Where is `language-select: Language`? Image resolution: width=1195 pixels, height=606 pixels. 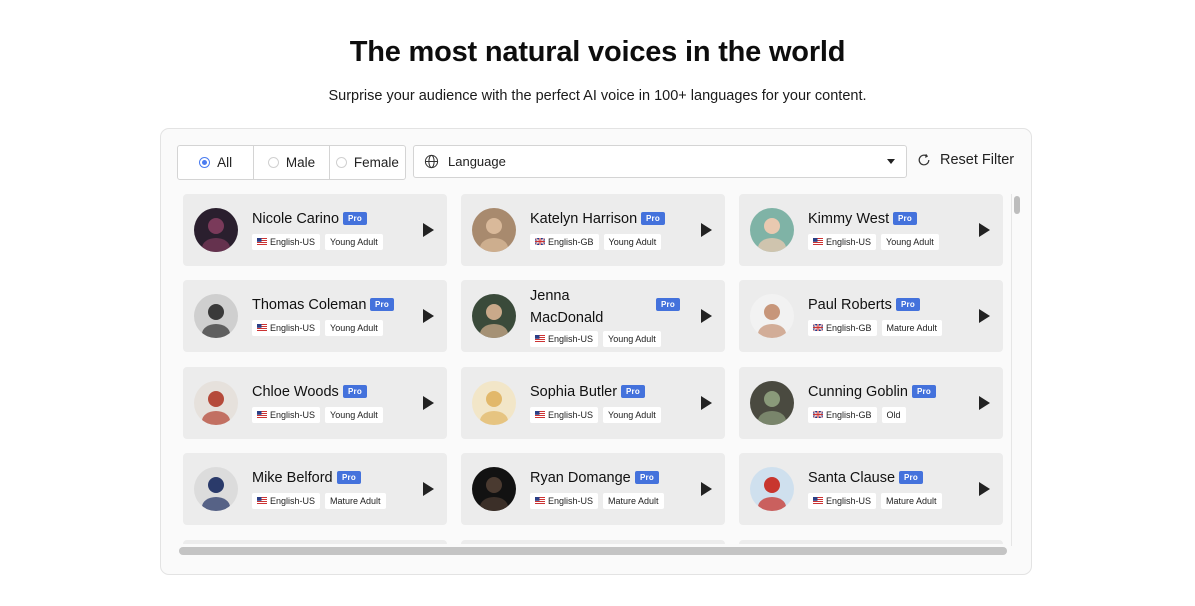 language-select: Language is located at coordinates (660, 161).